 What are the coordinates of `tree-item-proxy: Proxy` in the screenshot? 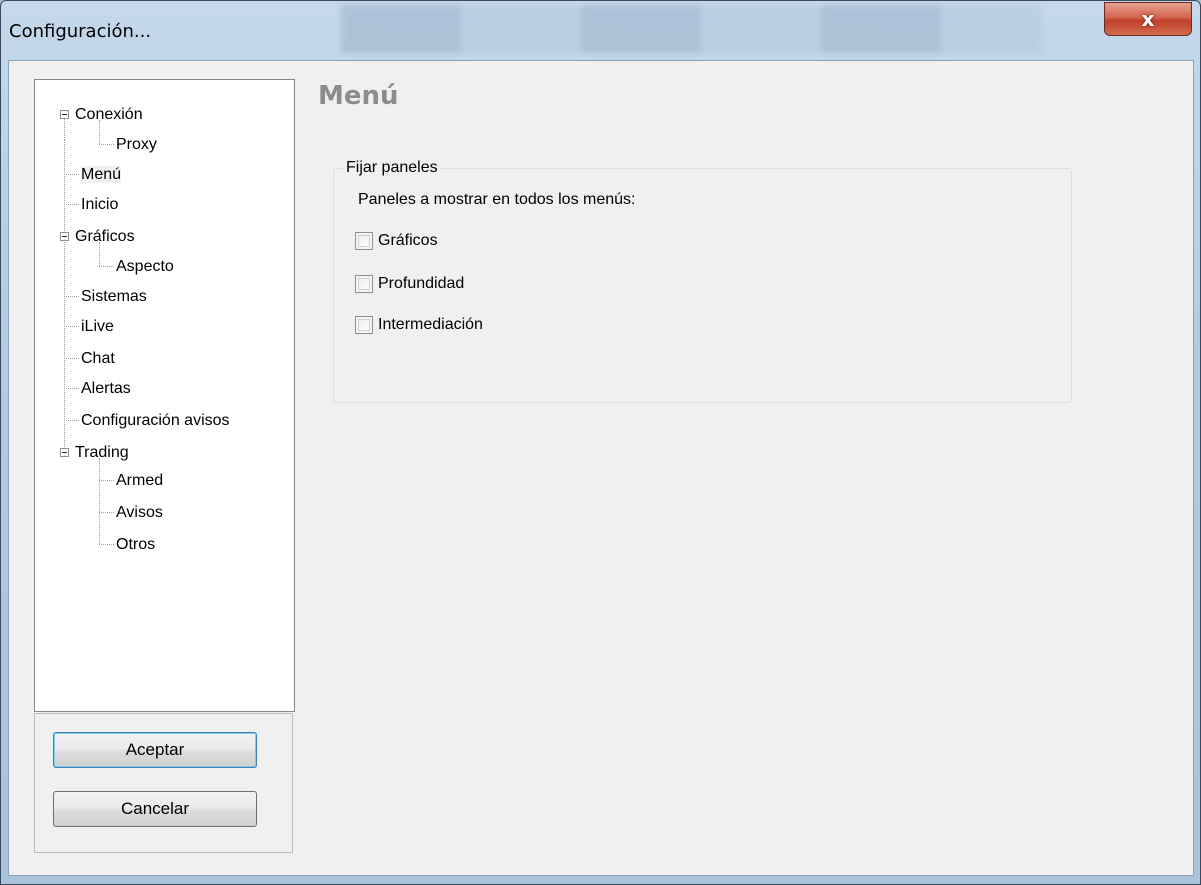 It's located at (136, 145).